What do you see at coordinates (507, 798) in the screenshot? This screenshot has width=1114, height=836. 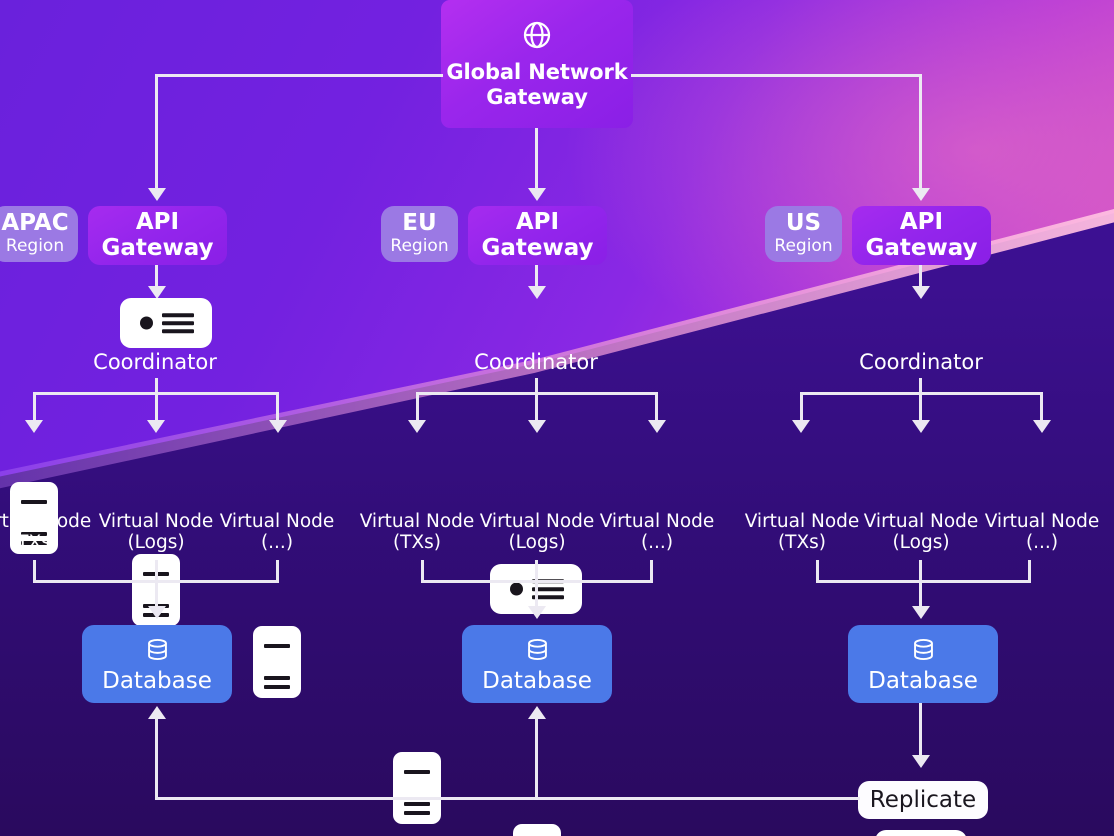 I see `connector-replicate-bus` at bounding box center [507, 798].